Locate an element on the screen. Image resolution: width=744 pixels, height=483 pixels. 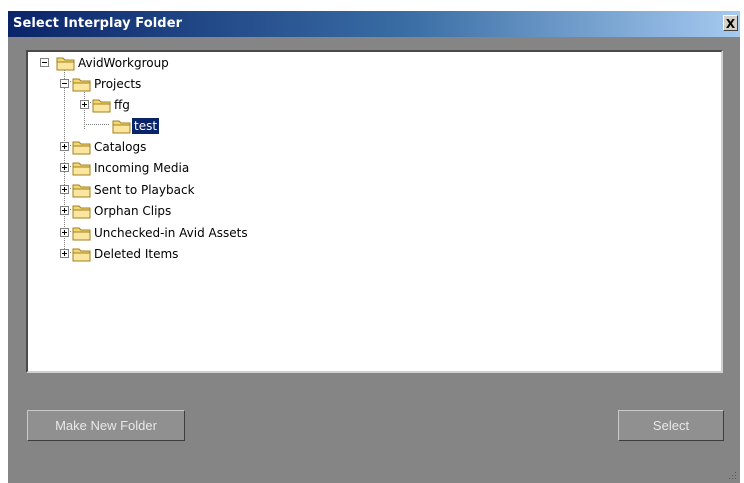
tree-node-orphan-clips: Orphan Clips is located at coordinates (178, 211).